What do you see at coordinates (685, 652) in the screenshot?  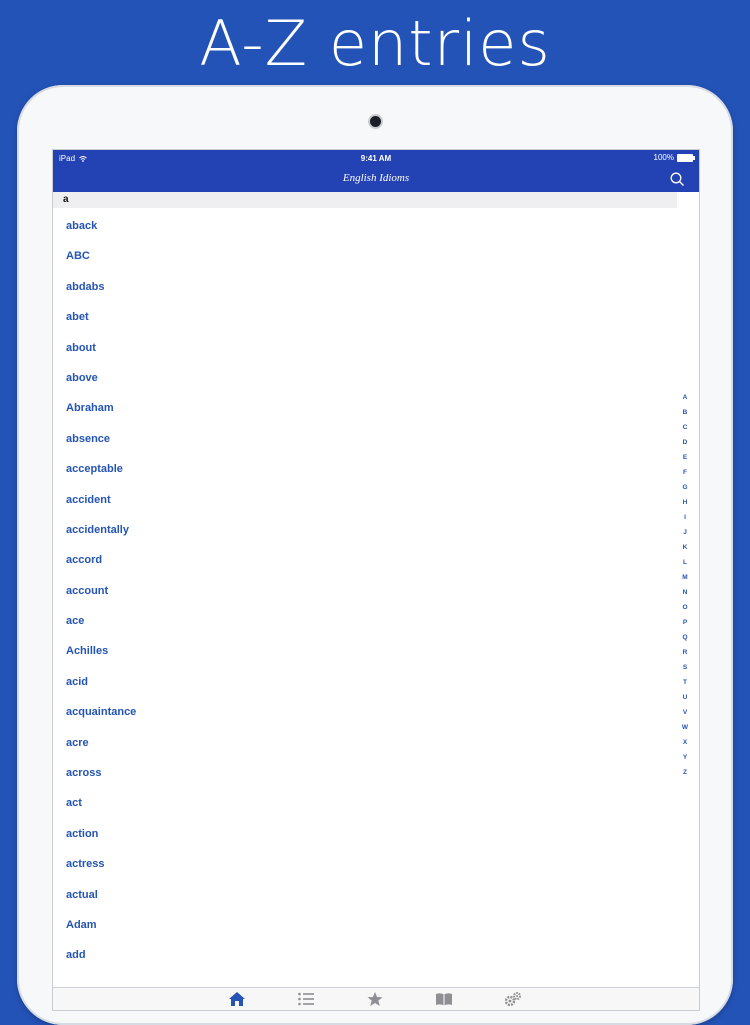 I see `index-letter: R` at bounding box center [685, 652].